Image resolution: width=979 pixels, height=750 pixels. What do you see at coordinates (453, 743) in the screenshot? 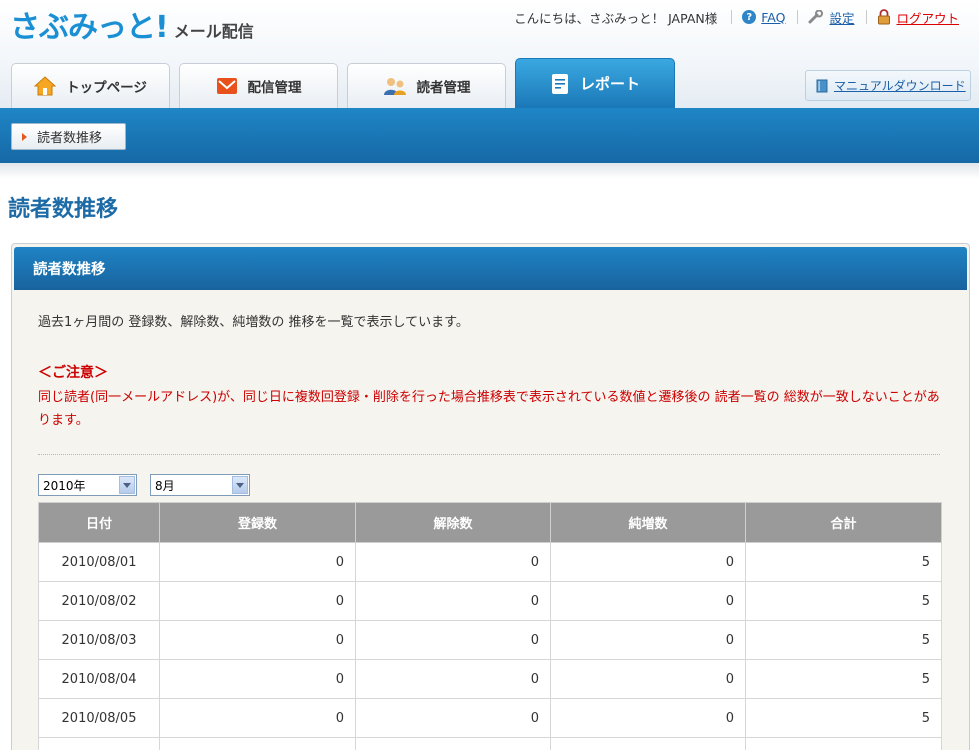
I see `cell-unsubscribed` at bounding box center [453, 743].